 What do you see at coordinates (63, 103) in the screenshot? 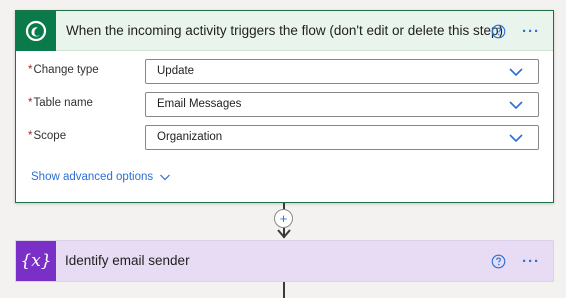
I see `table-name-label-text: Table name` at bounding box center [63, 103].